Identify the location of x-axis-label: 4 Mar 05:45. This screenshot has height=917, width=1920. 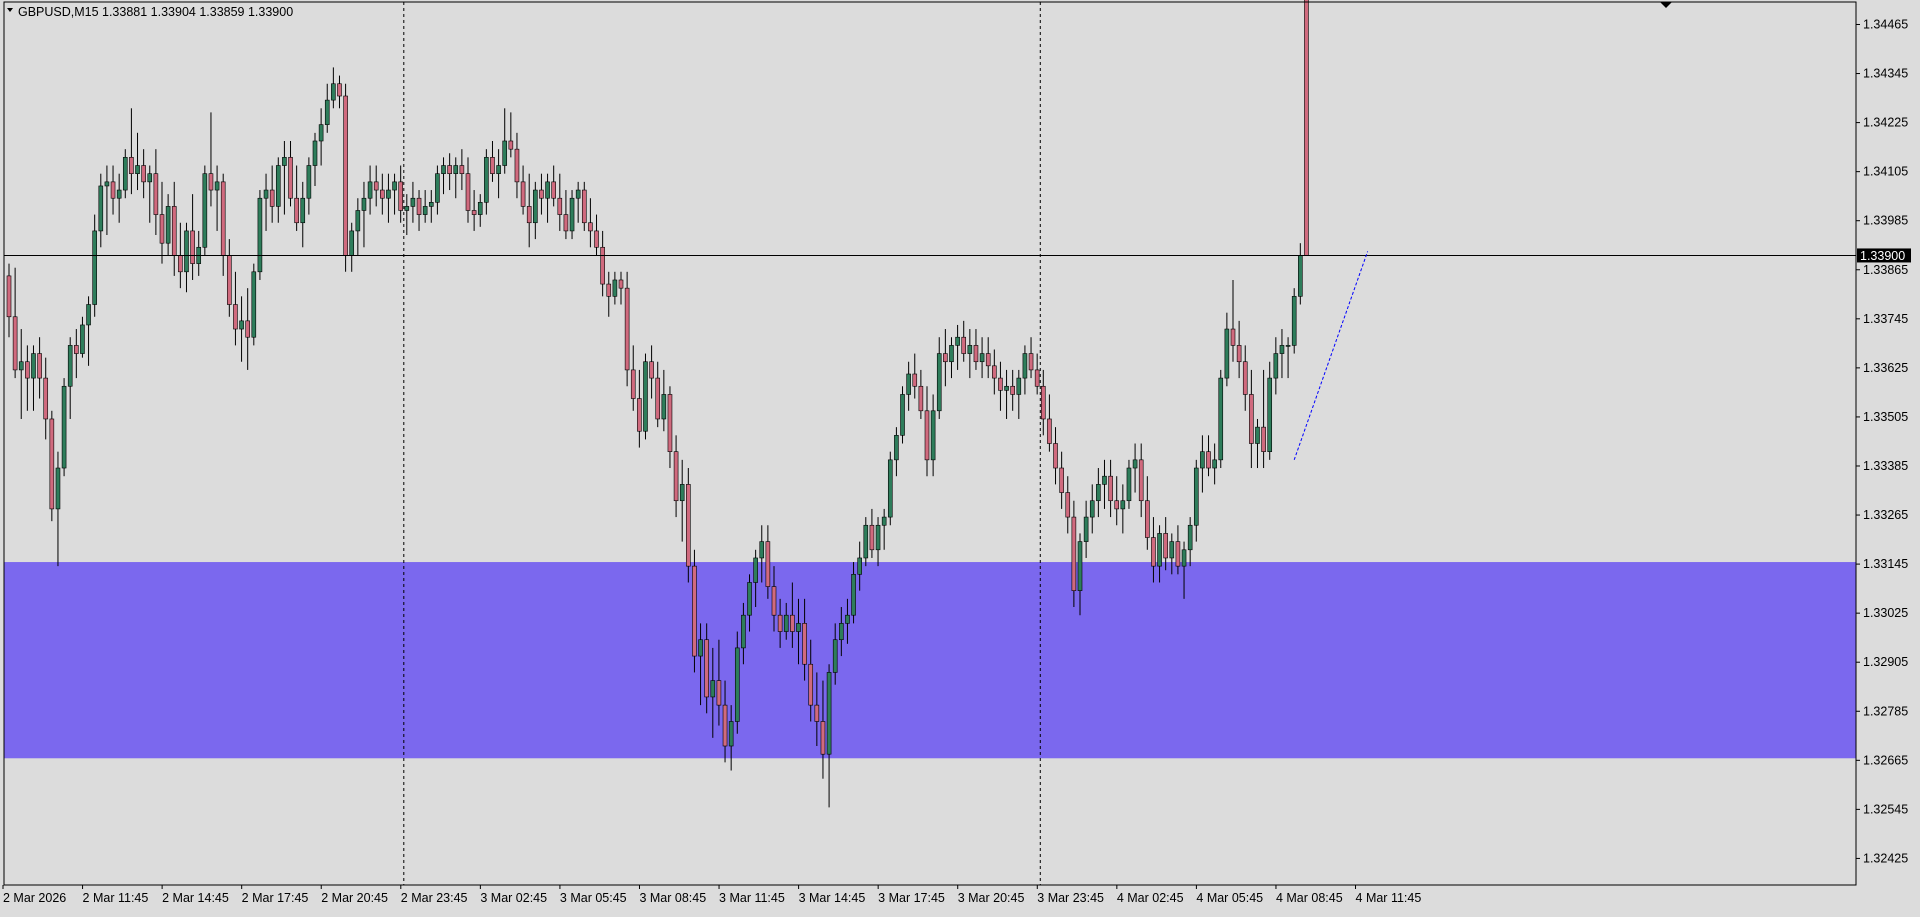
(1229, 898).